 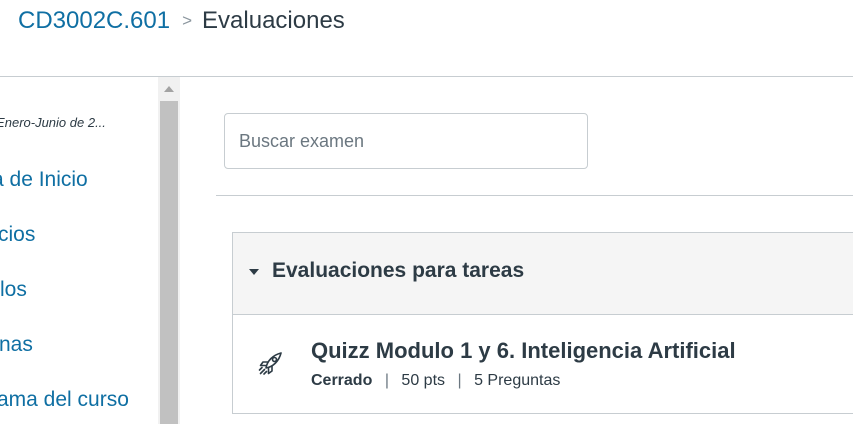 I want to click on nav-item-syllabus: ama del curso, so click(x=64, y=400).